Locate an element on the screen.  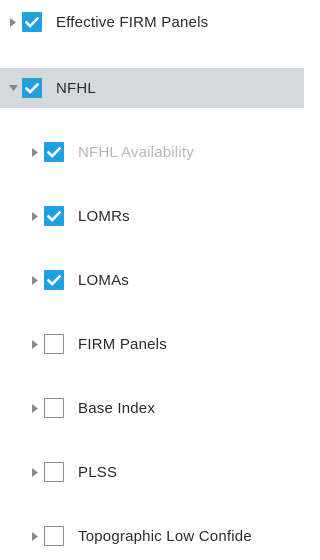
layer-row-lomas: LOMAs is located at coordinates (152, 280).